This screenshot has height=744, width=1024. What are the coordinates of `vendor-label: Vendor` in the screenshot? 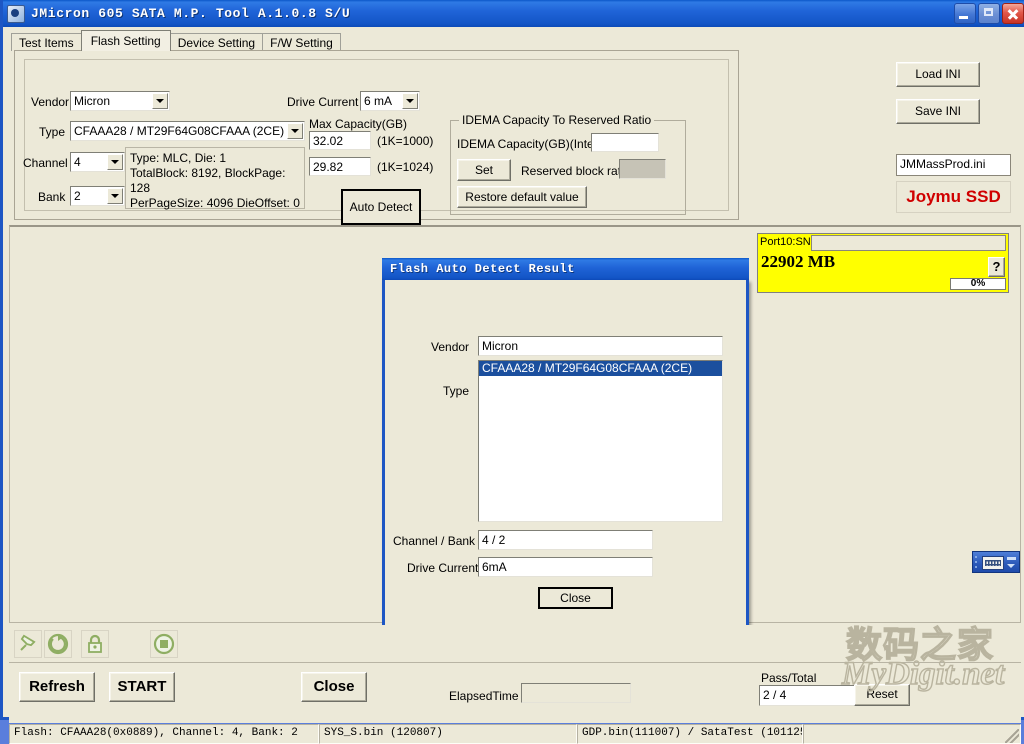 It's located at (50, 102).